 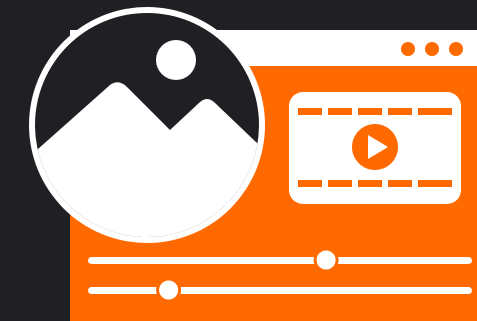 I want to click on video-card, so click(x=375, y=148).